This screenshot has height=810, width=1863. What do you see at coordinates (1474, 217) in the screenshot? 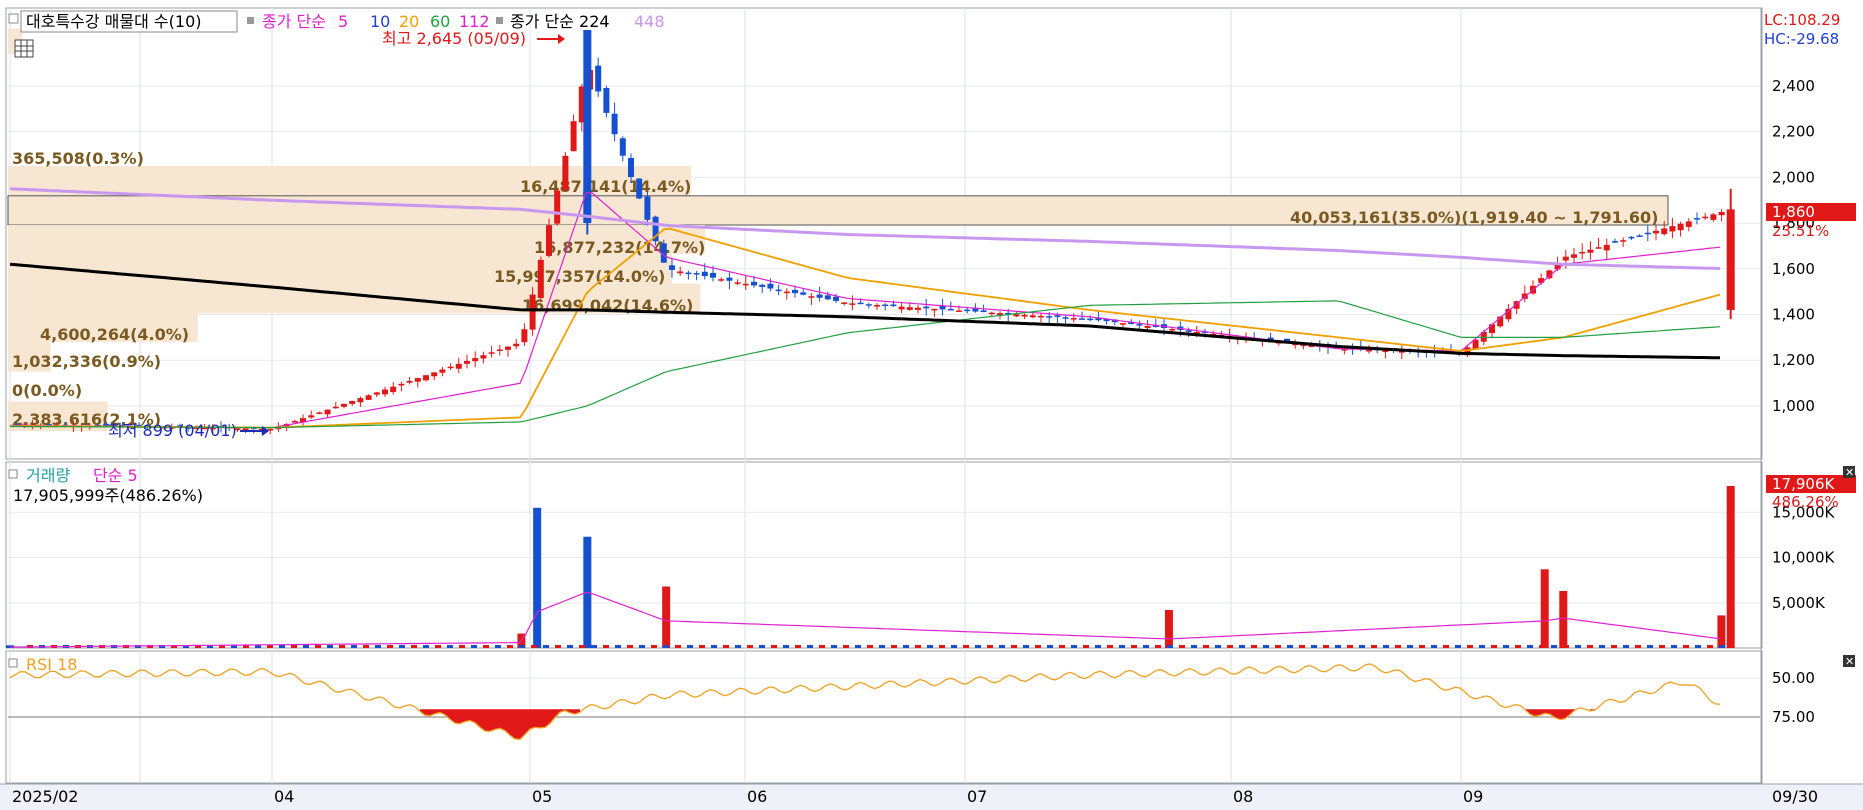
I see `volume-profile-label: 40,053,161(35.0%)(1,919.40 ~ 1,791.60)` at bounding box center [1474, 217].